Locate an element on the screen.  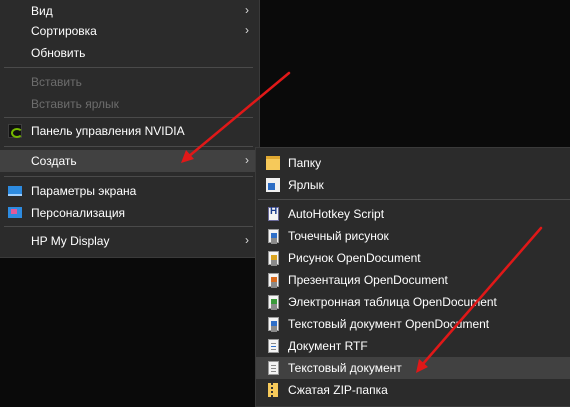
zip-folder-icon is located at coordinates (273, 390).